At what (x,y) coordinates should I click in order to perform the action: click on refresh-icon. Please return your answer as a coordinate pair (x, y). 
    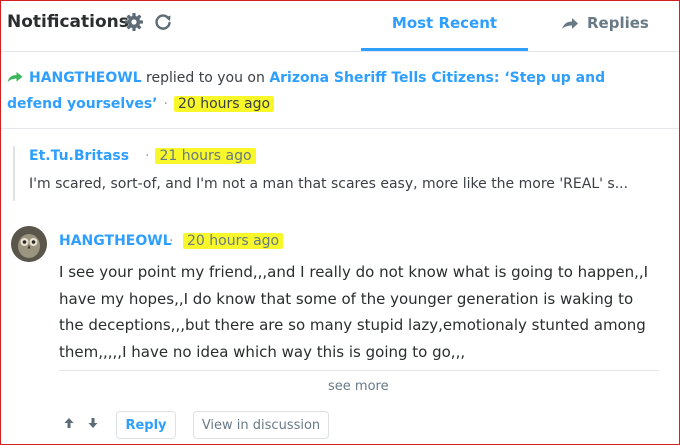
    Looking at the image, I should click on (163, 22).